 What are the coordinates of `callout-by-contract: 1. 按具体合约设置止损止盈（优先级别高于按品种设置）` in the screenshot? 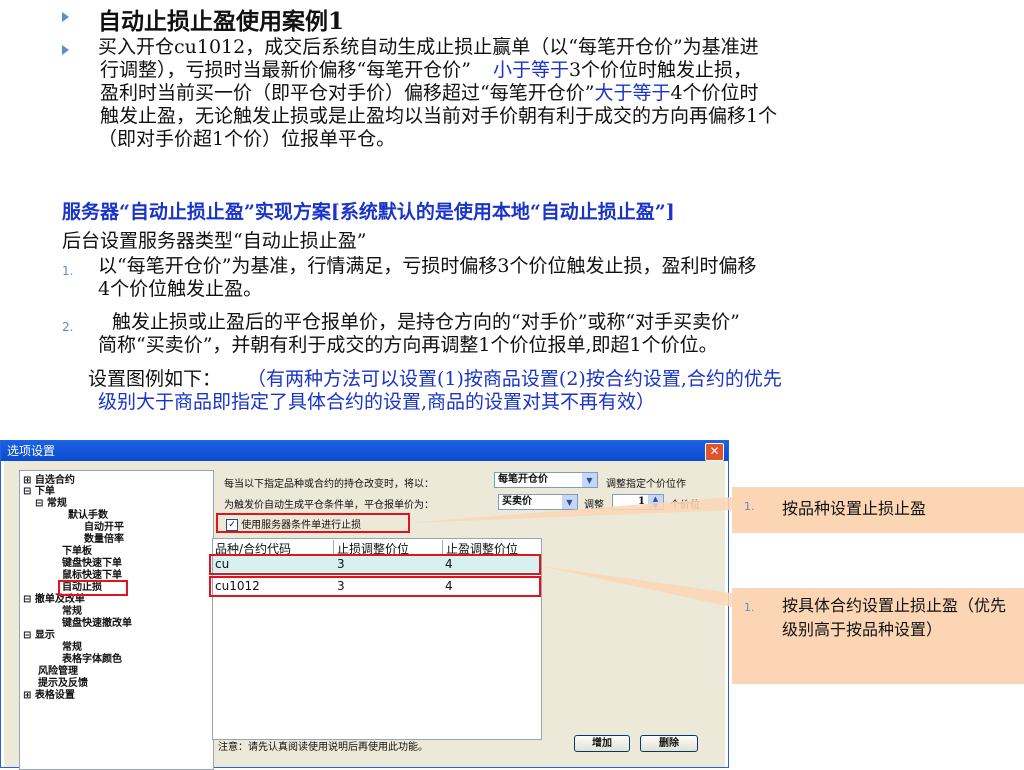 It's located at (878, 636).